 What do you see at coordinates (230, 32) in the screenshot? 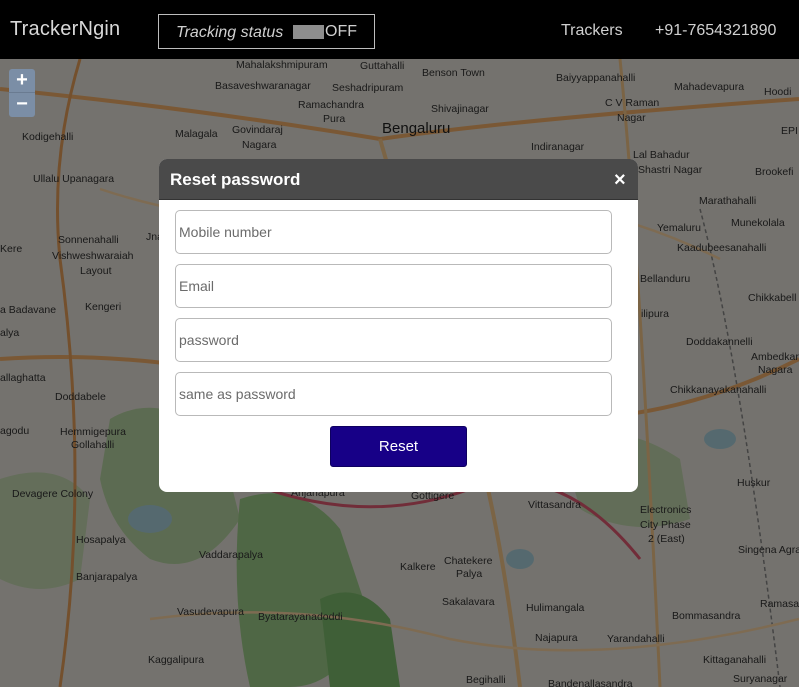
I see `tracking-status-label: Tracking status` at bounding box center [230, 32].